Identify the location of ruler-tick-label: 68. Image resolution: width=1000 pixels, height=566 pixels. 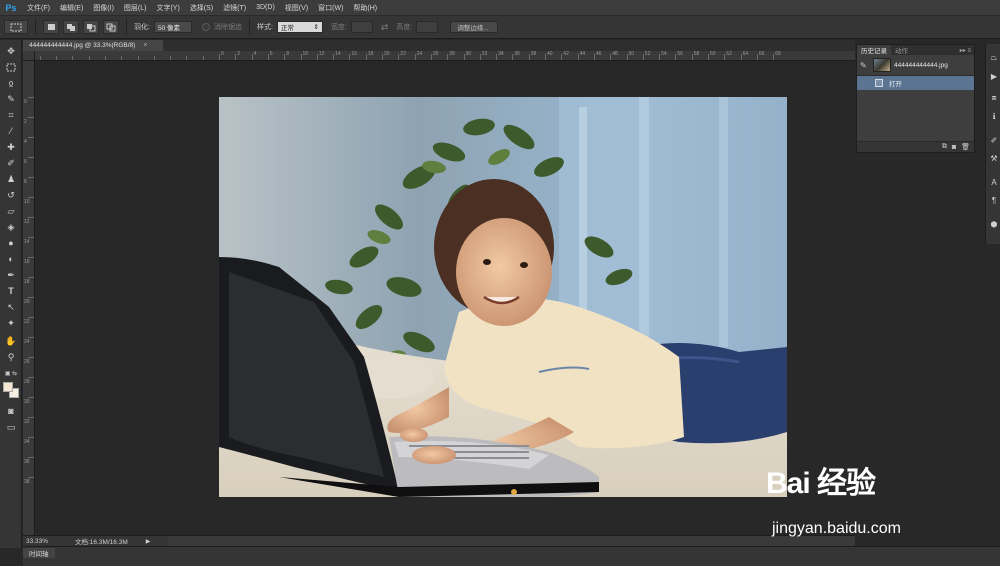
(778, 54).